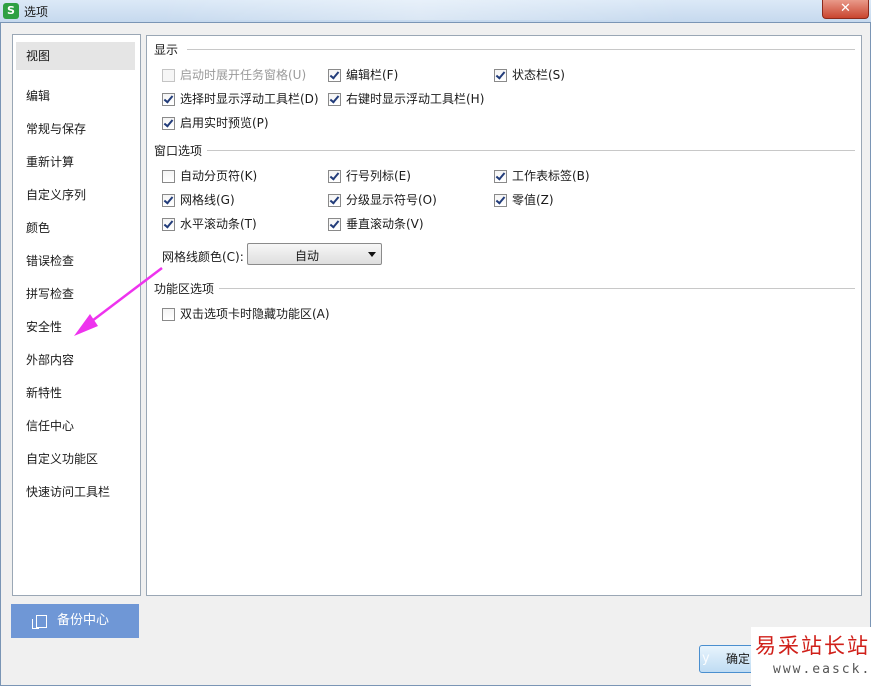  Describe the element at coordinates (11, 11) in the screenshot. I see `app-icon: S` at that location.